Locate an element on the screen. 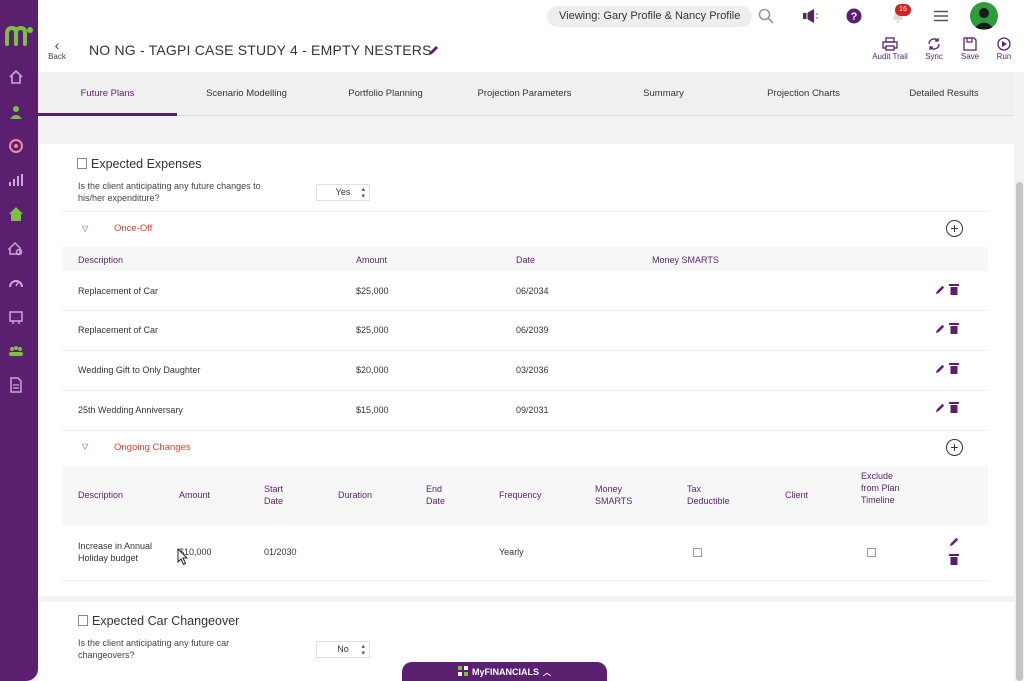 The width and height of the screenshot is (1024, 681). exclude-timeline-checkbox is located at coordinates (871, 552).